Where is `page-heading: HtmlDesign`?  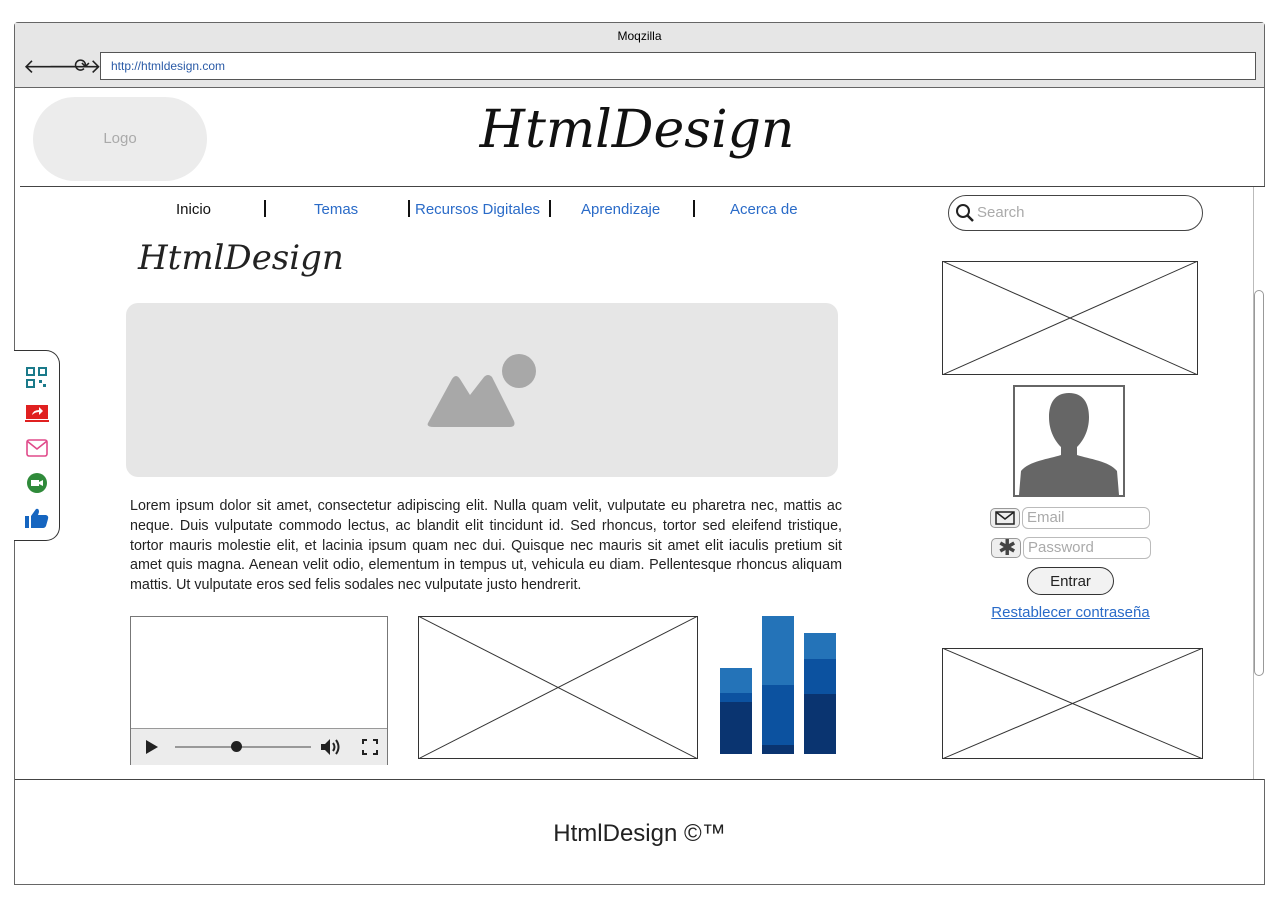
page-heading: HtmlDesign is located at coordinates (241, 258).